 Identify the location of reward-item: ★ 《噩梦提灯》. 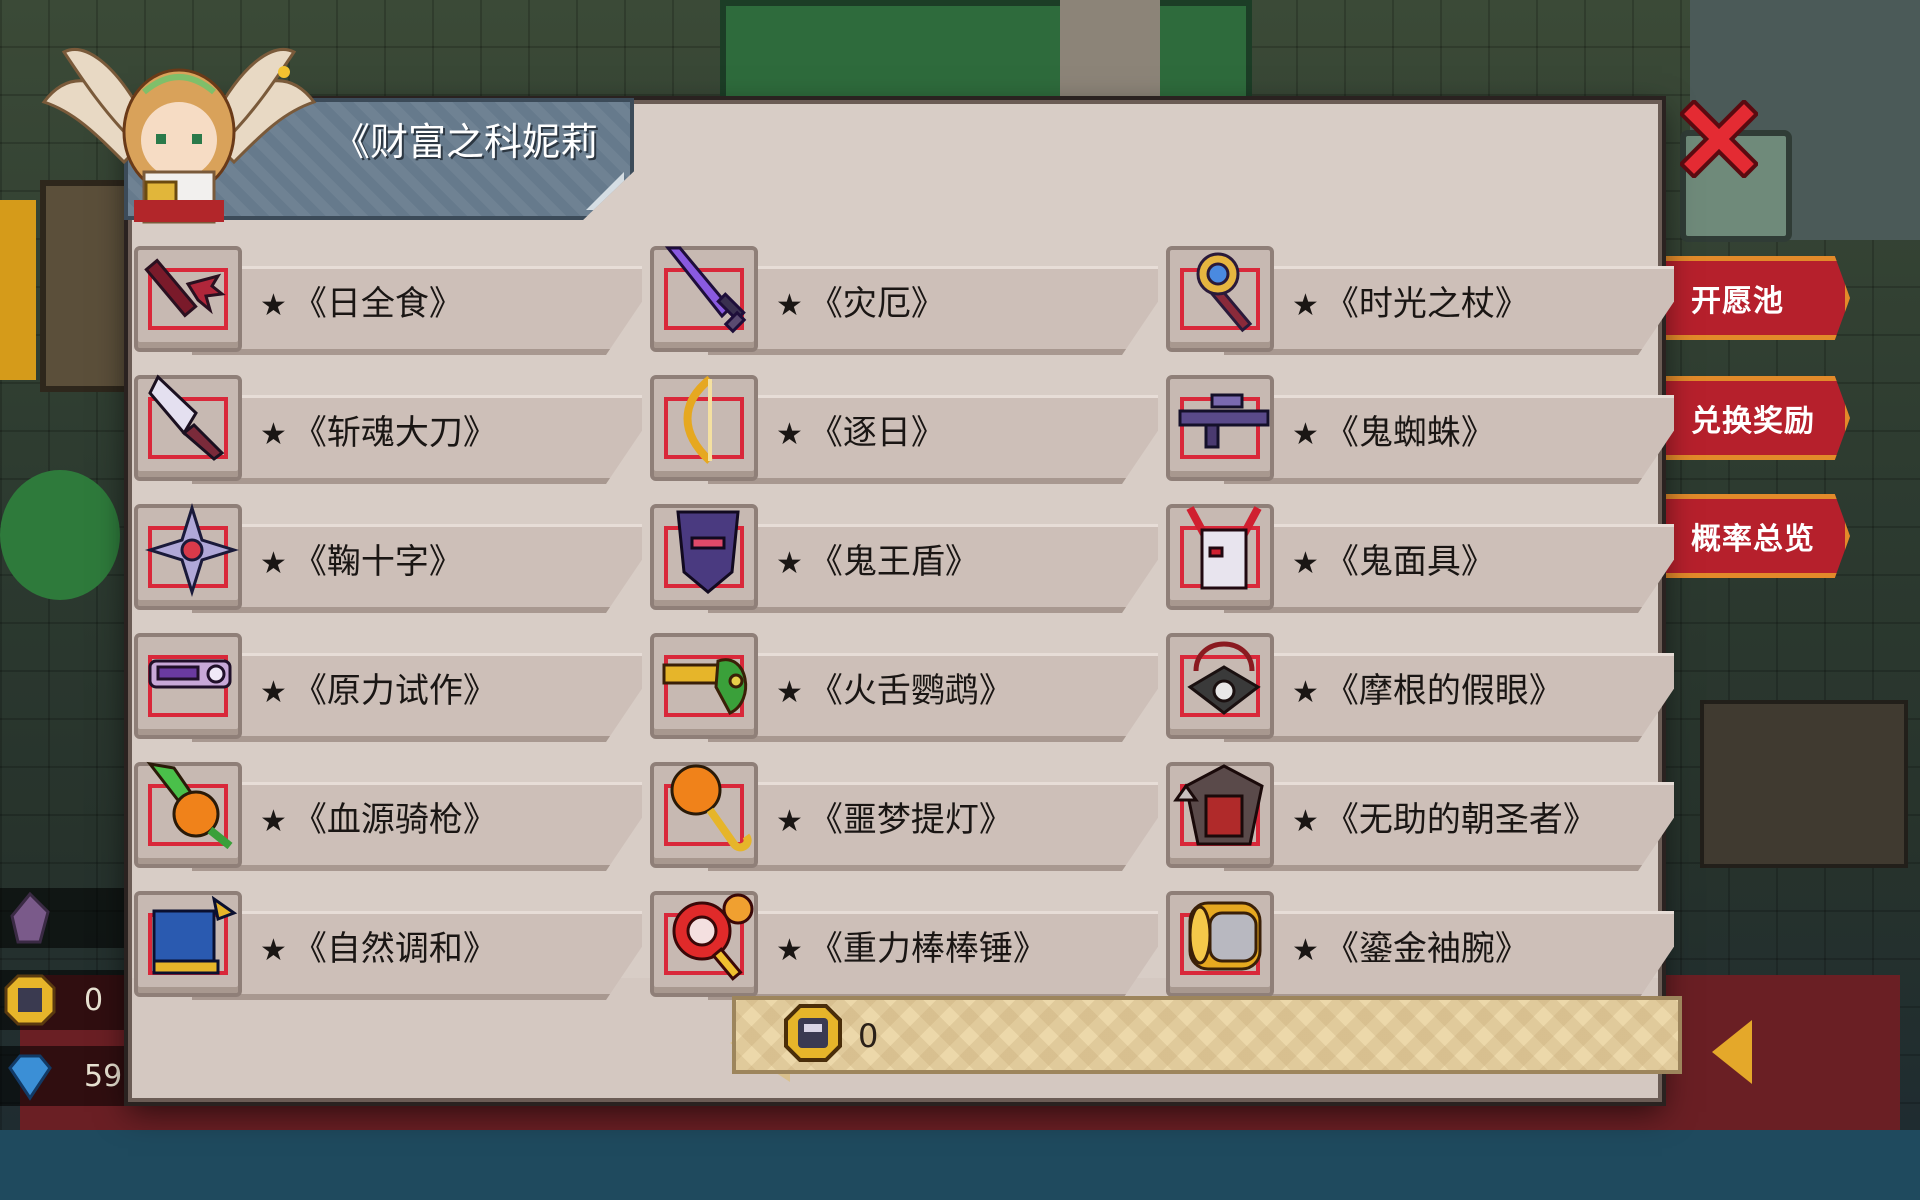
(903, 811).